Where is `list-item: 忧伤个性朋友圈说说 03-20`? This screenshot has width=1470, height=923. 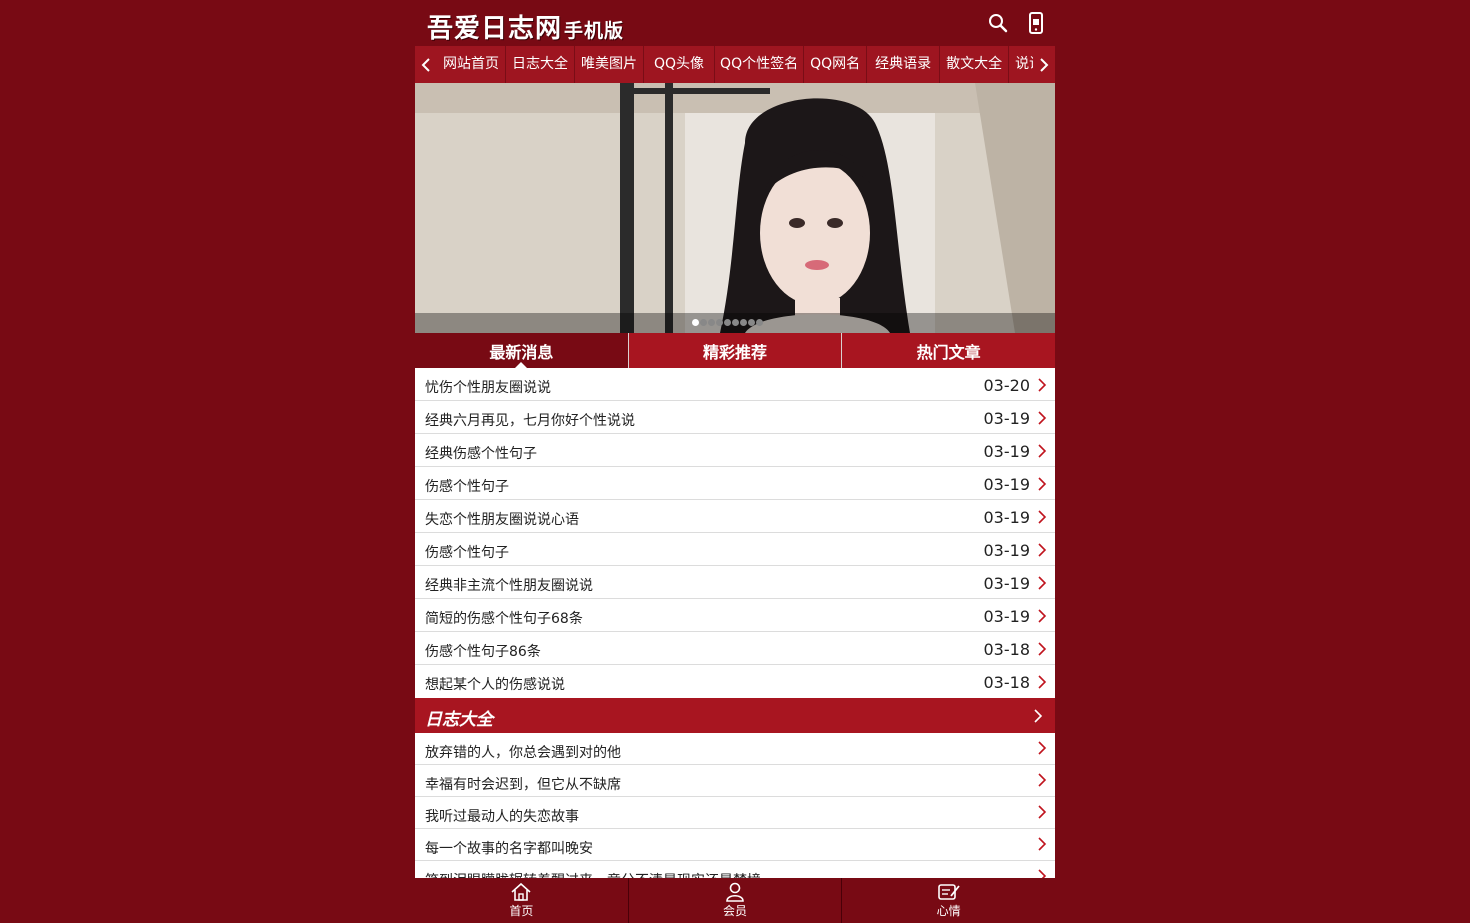 list-item: 忧伤个性朋友圈说说 03-20 is located at coordinates (735, 384).